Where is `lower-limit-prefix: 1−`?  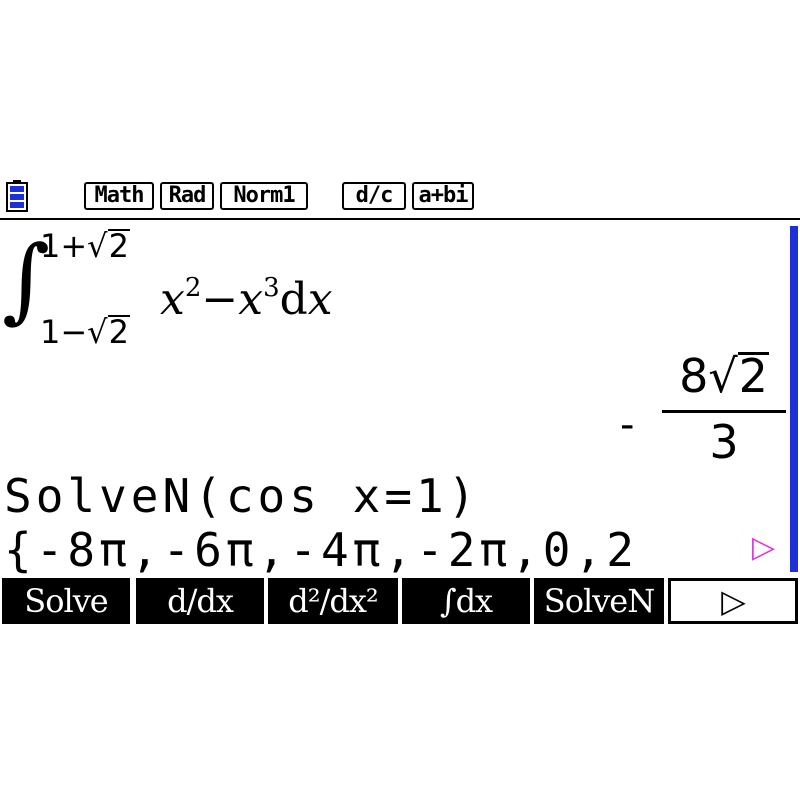
lower-limit-prefix: 1− is located at coordinates (64, 332).